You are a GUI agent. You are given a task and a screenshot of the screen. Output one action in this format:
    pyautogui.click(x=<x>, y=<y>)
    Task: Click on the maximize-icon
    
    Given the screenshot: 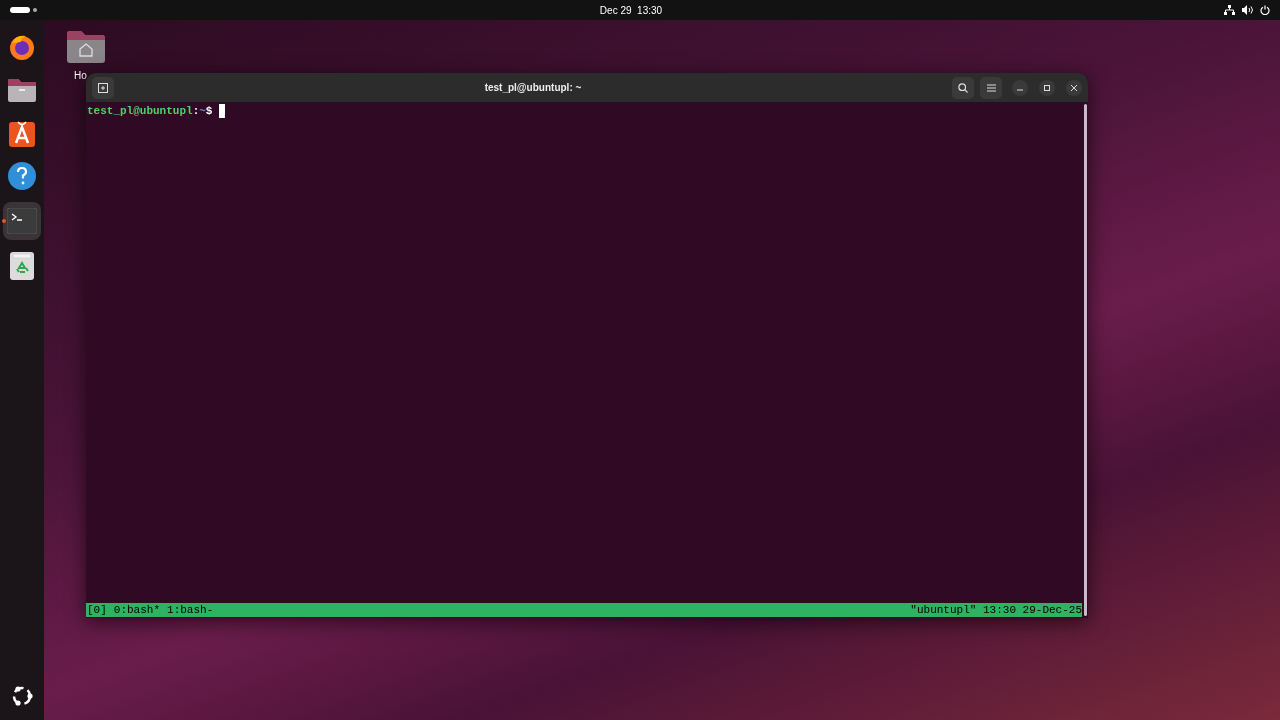 What is the action you would take?
    pyautogui.click(x=1047, y=87)
    